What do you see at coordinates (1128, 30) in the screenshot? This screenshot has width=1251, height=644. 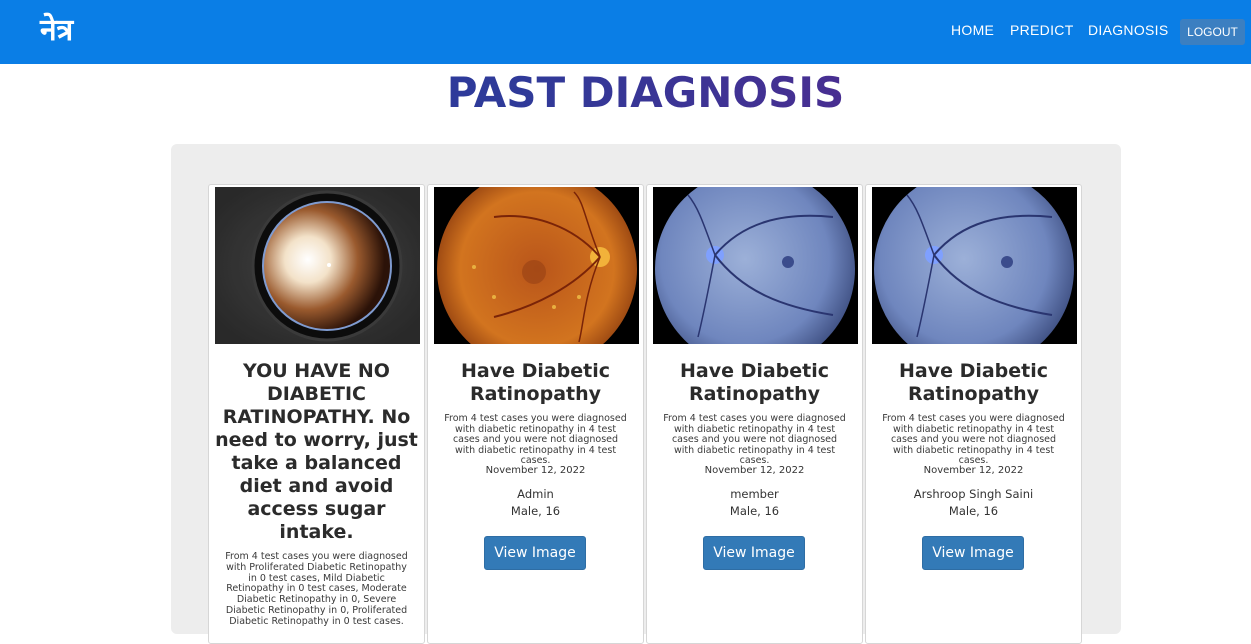 I see `nav-diagnosis: DIAGNOSIS` at bounding box center [1128, 30].